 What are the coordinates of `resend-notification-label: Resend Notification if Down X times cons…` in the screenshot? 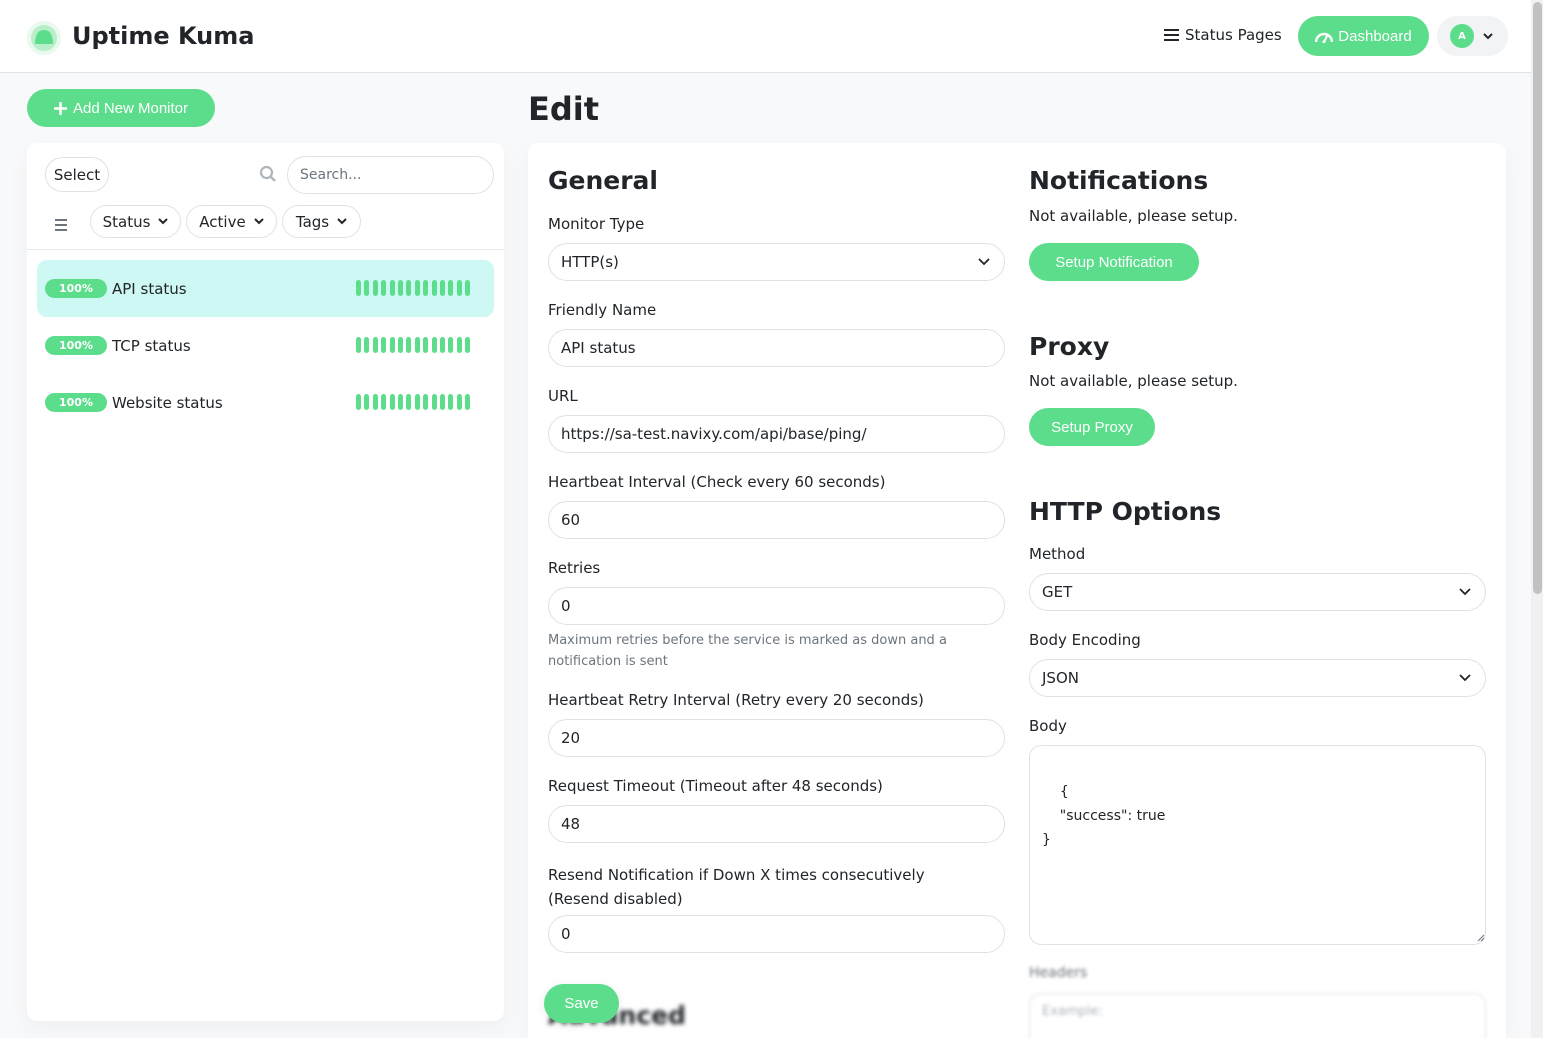 It's located at (736, 887).